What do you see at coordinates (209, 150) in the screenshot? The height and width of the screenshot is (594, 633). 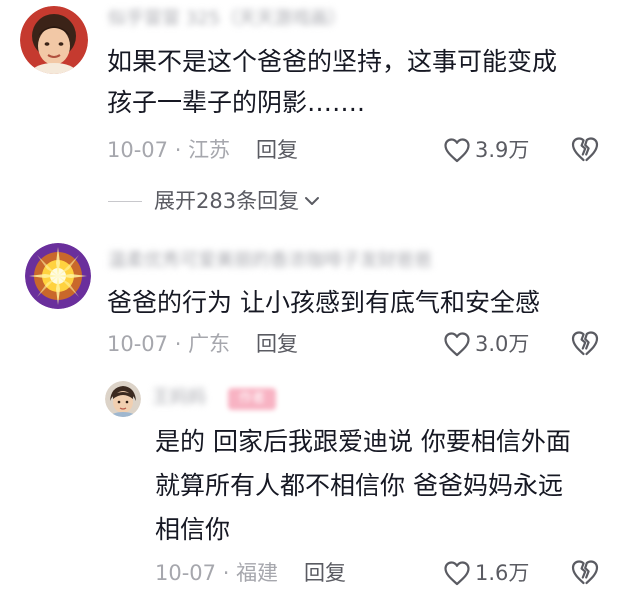 I see `comment-location: 江苏` at bounding box center [209, 150].